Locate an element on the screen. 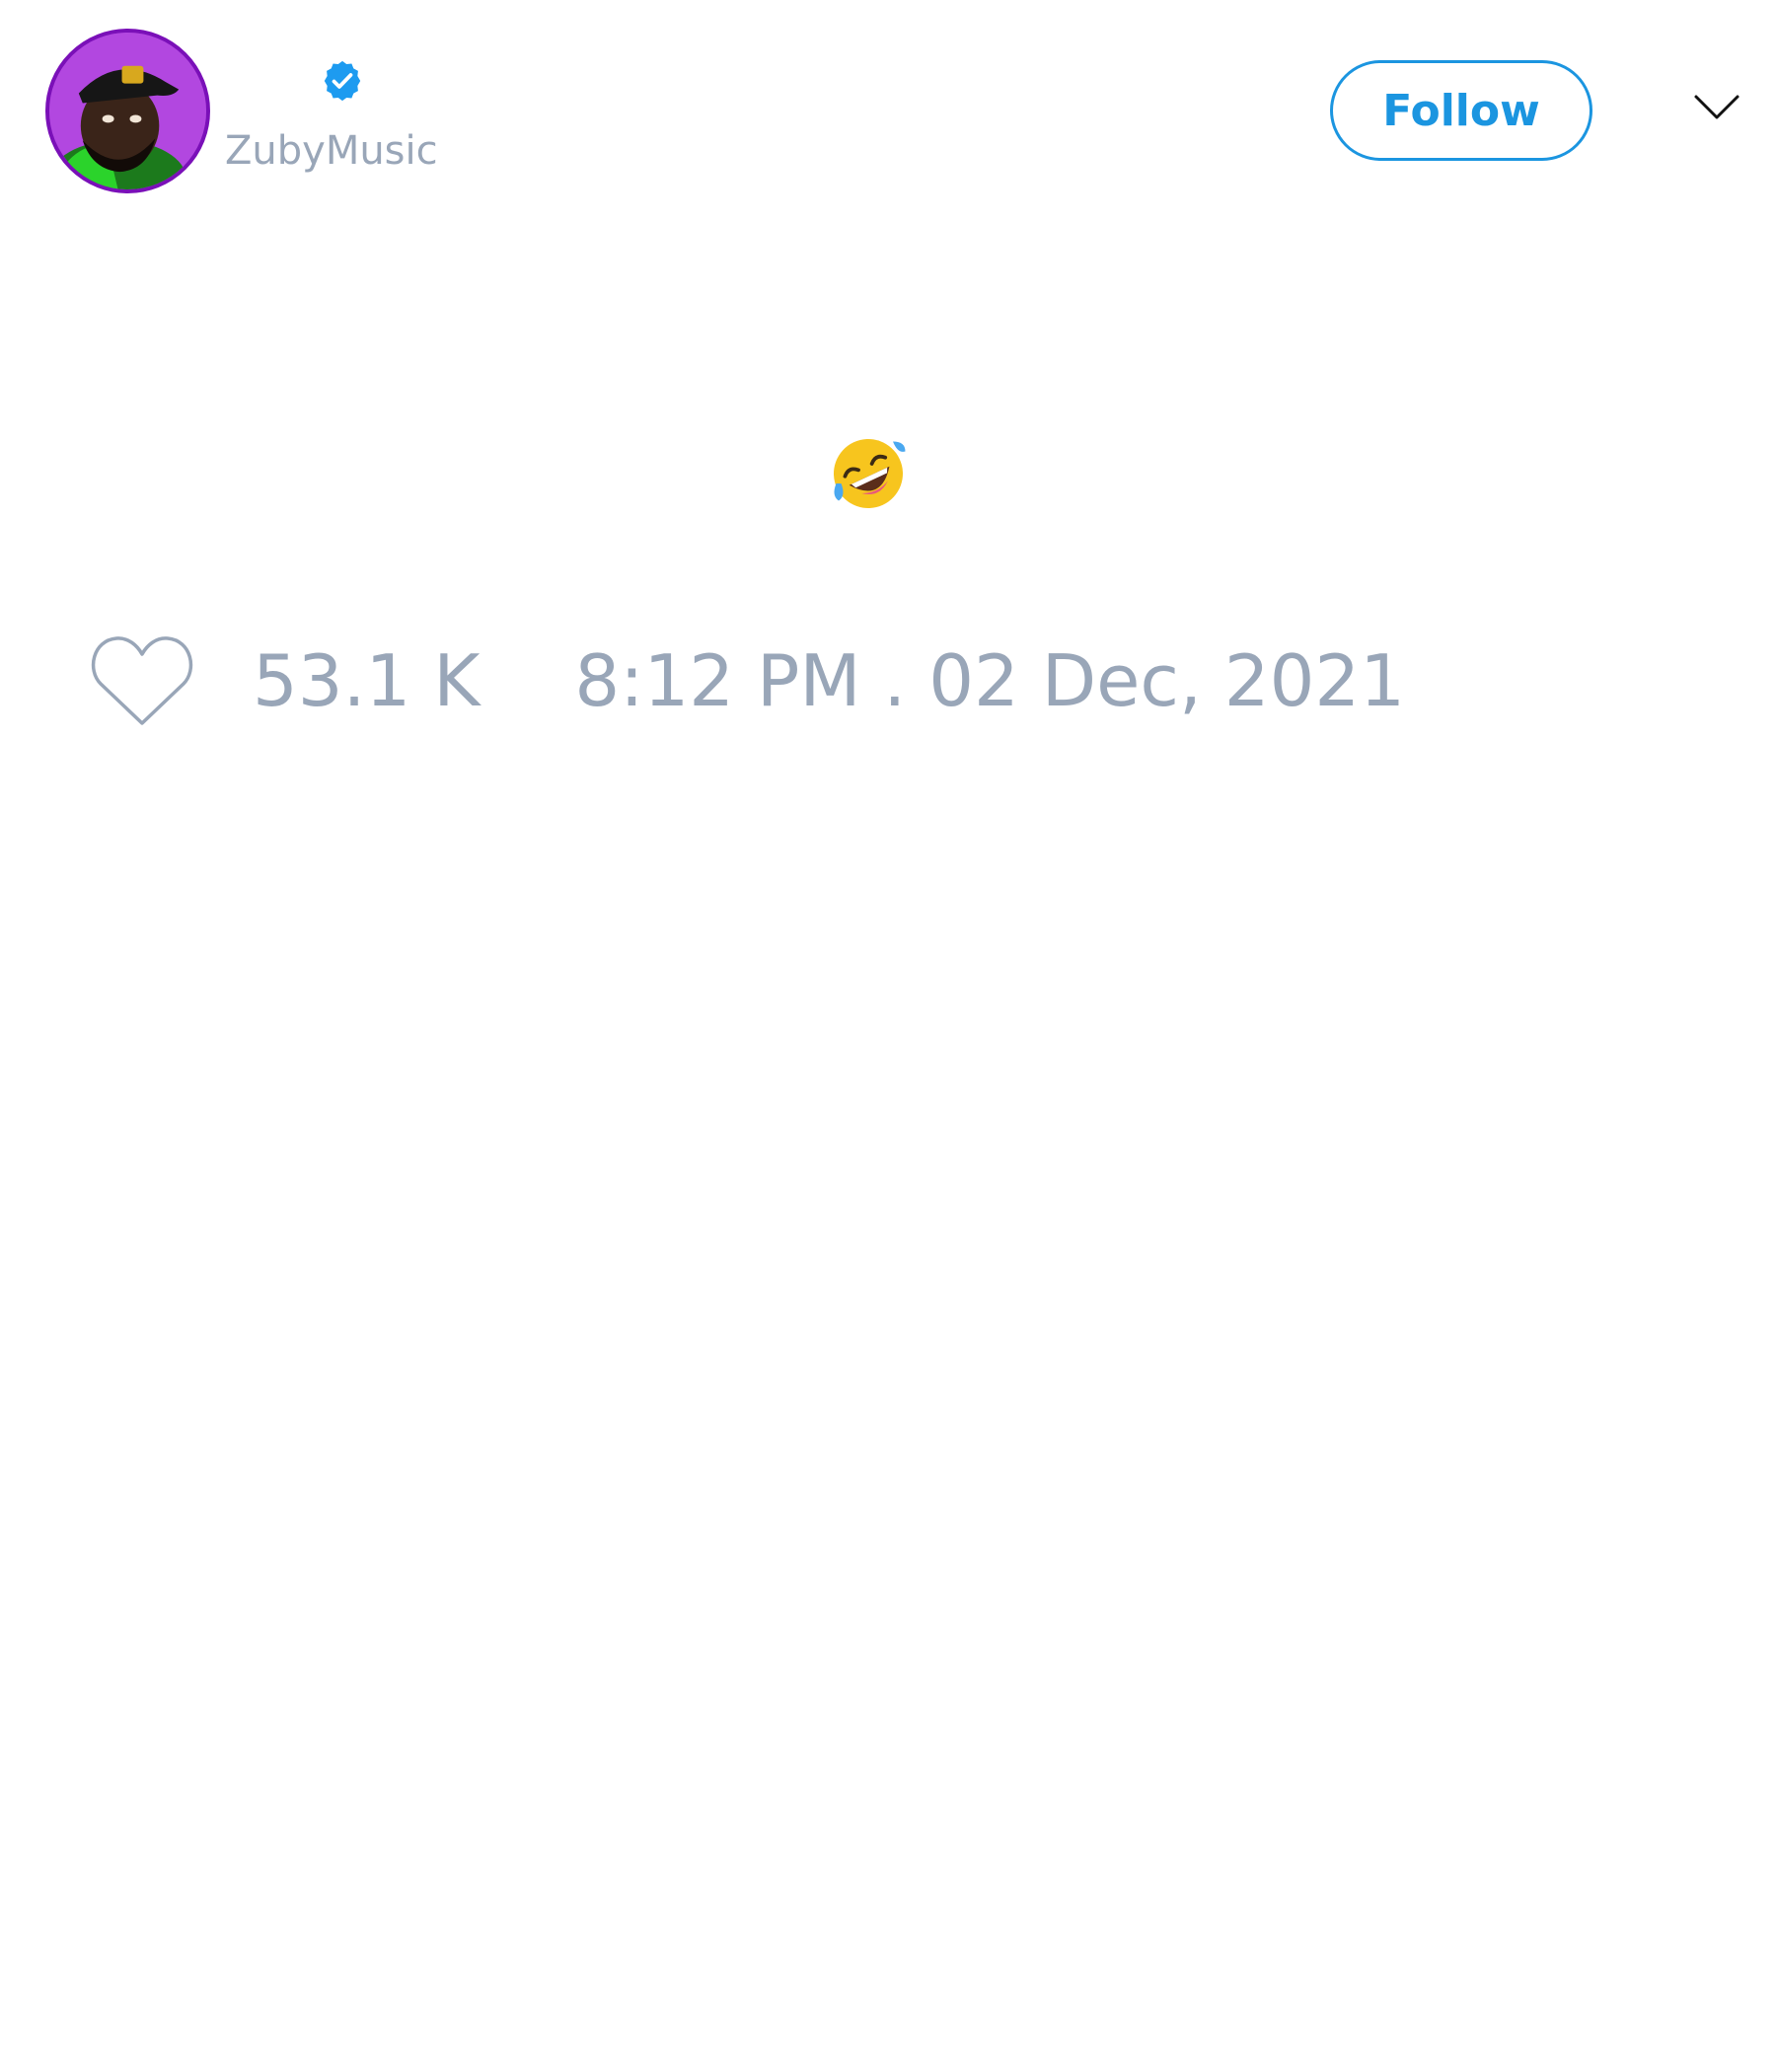  chevron-down-icon is located at coordinates (1717, 108).